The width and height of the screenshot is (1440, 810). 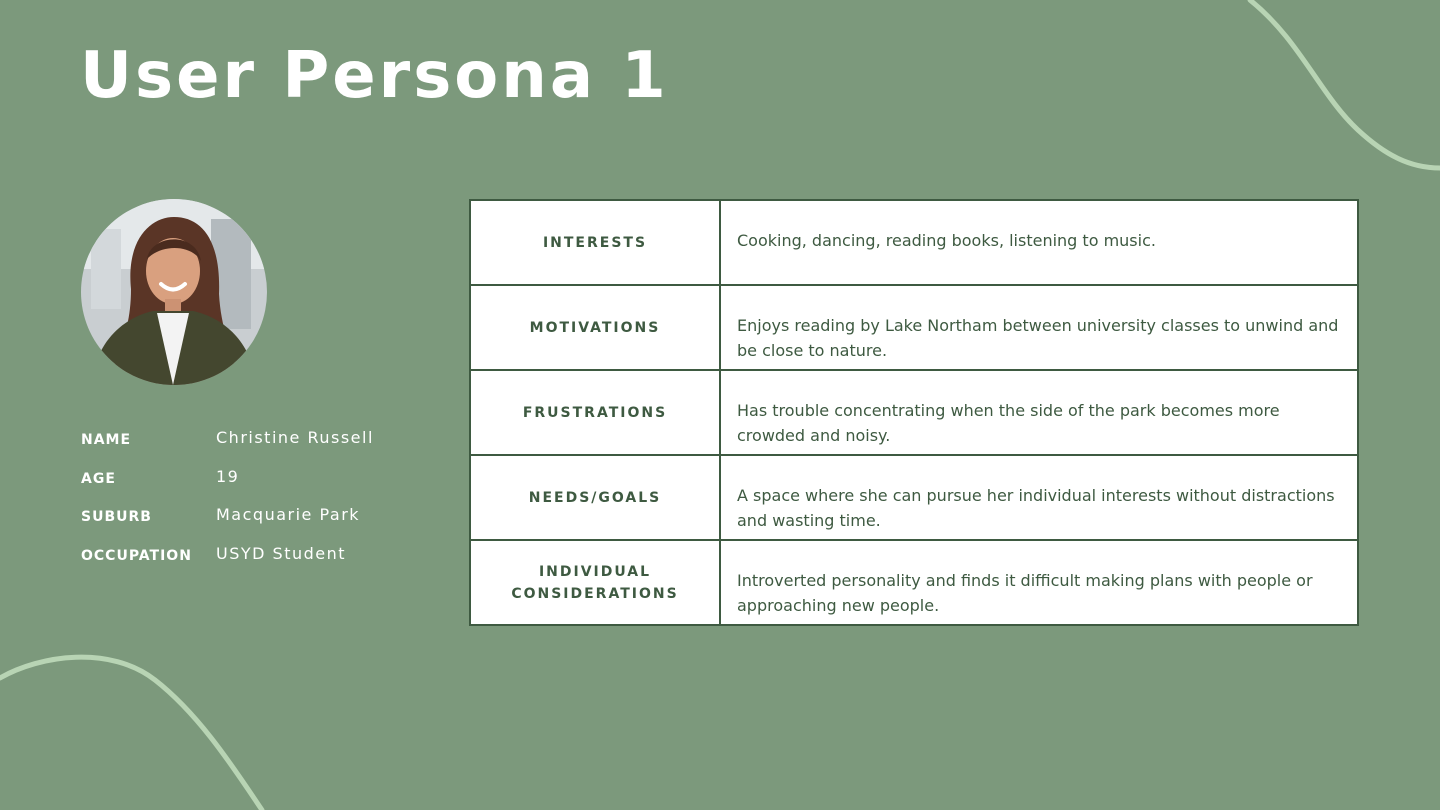 I want to click on curve-top-right, so click(x=1343, y=85).